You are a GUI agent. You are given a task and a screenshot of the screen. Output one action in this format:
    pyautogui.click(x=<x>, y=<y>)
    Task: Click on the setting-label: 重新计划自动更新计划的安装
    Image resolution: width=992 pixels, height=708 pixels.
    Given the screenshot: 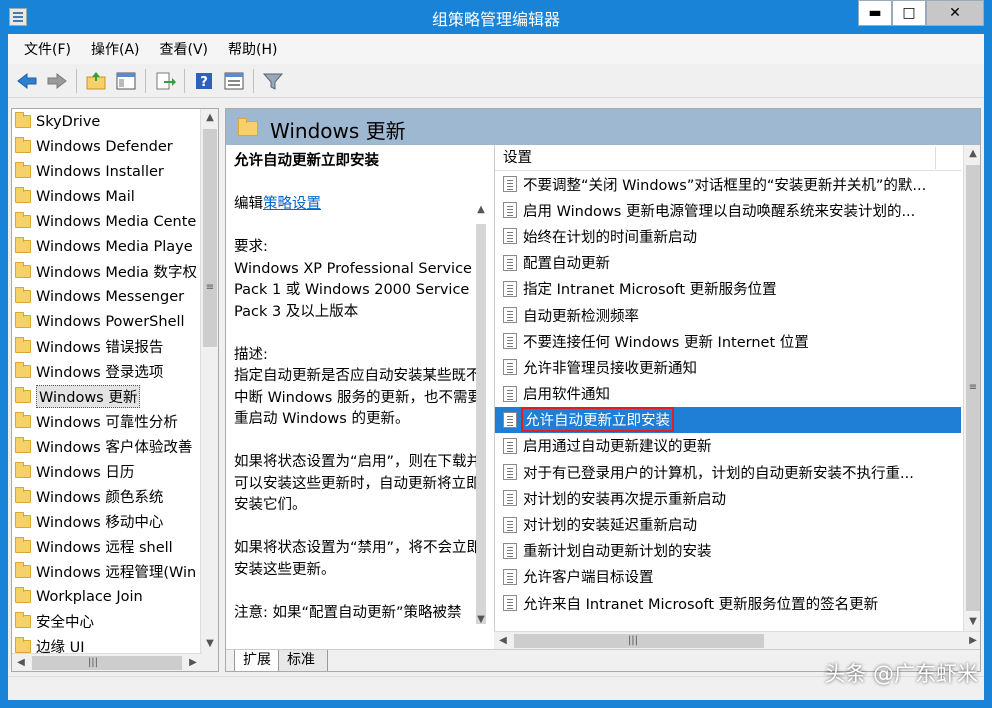 What is the action you would take?
    pyautogui.click(x=617, y=552)
    